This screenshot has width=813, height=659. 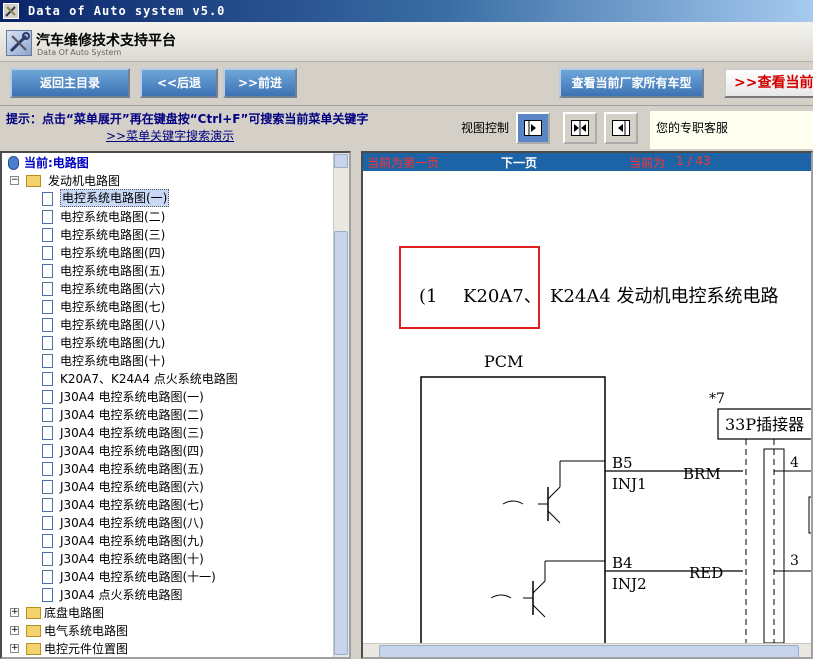 What do you see at coordinates (86, 649) in the screenshot?
I see `tree-folder-label: 电控元件位置图` at bounding box center [86, 649].